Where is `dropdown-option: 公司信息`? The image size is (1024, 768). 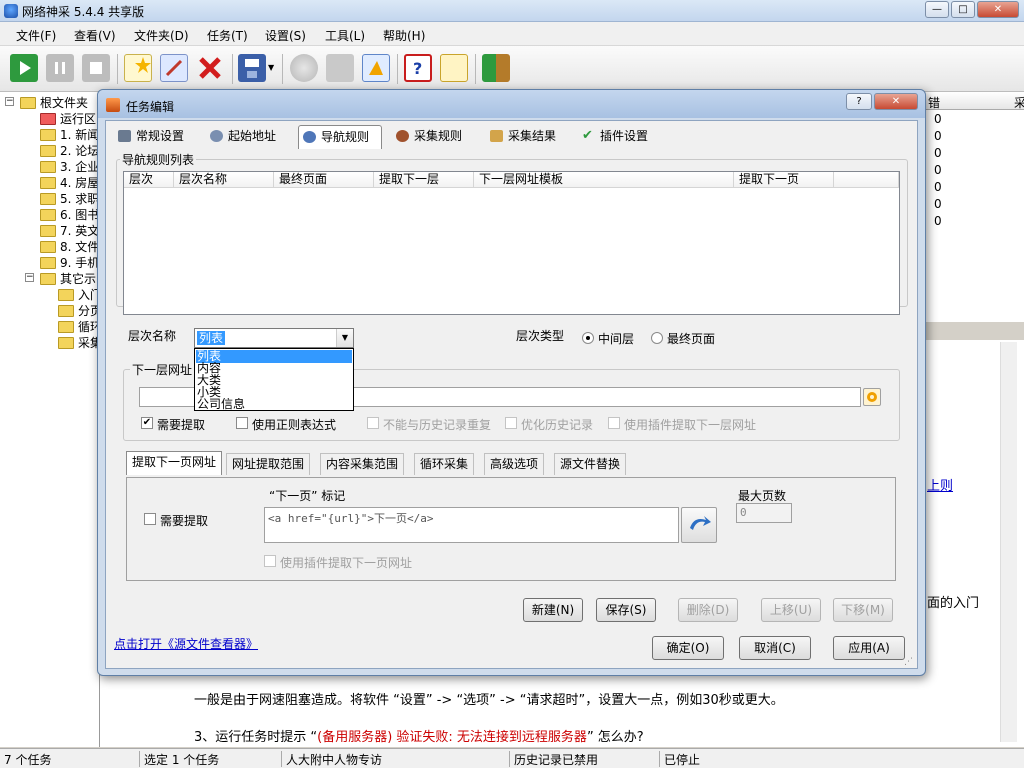
dropdown-option: 公司信息 is located at coordinates (274, 404).